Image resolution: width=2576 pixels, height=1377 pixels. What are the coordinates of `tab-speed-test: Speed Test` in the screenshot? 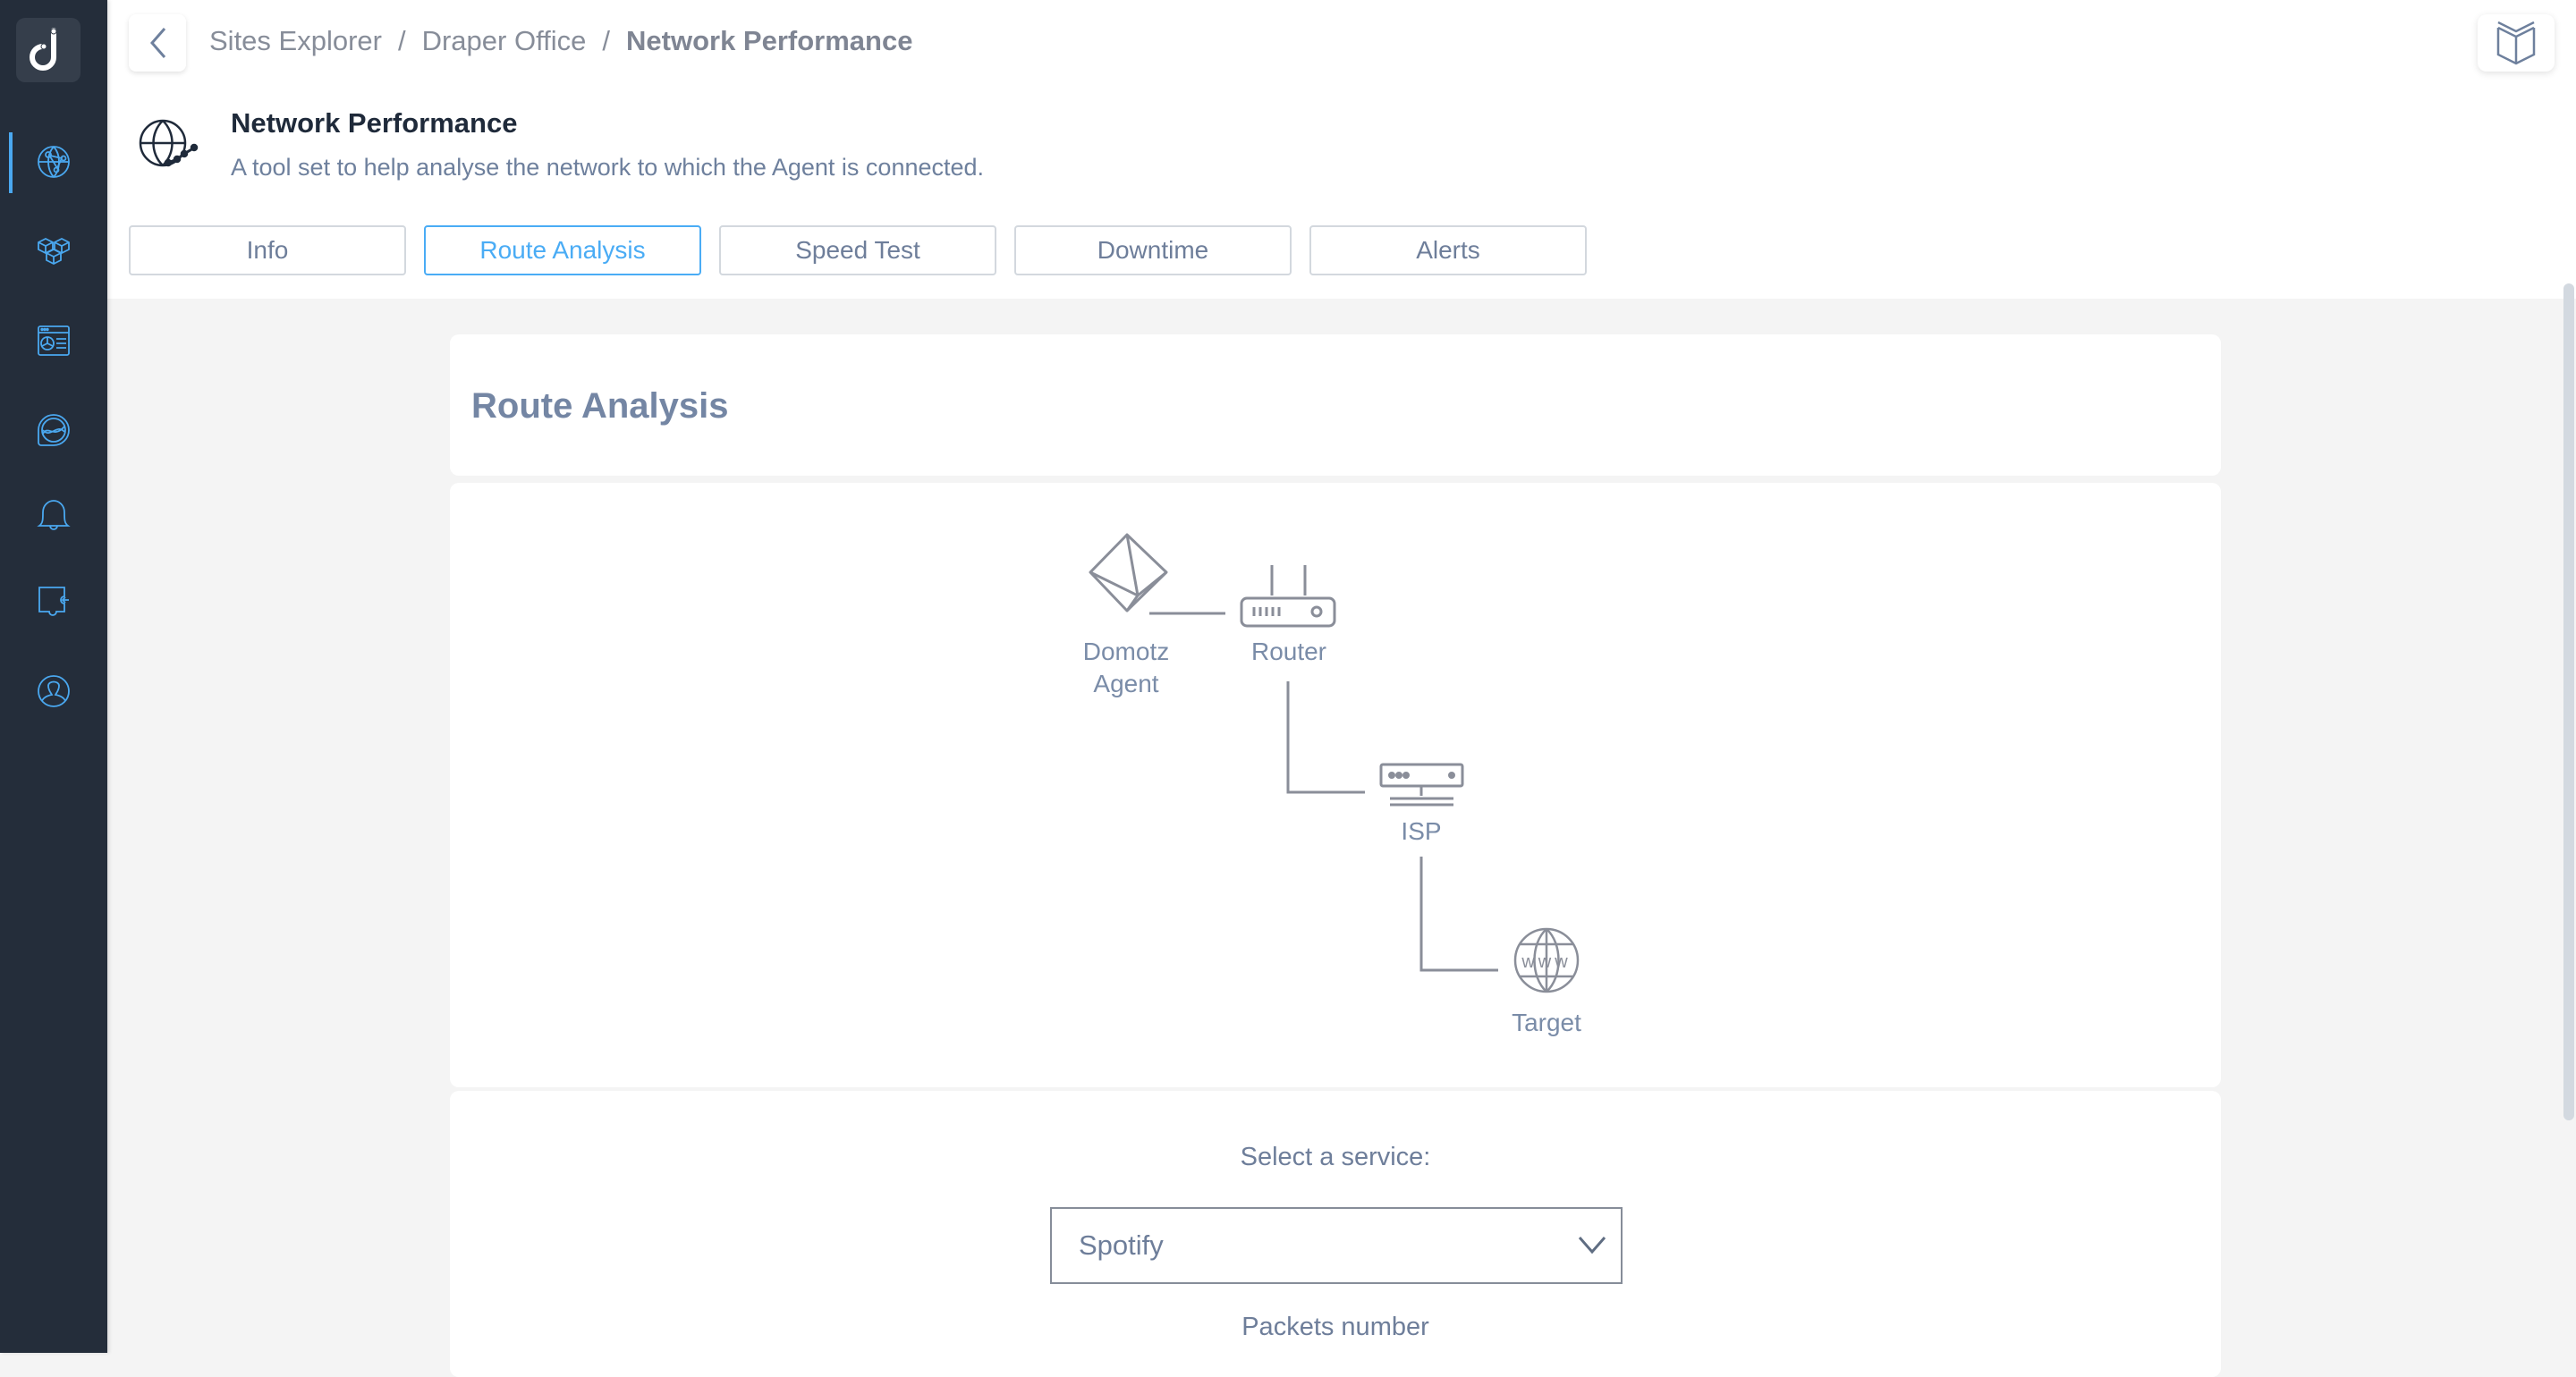 It's located at (857, 250).